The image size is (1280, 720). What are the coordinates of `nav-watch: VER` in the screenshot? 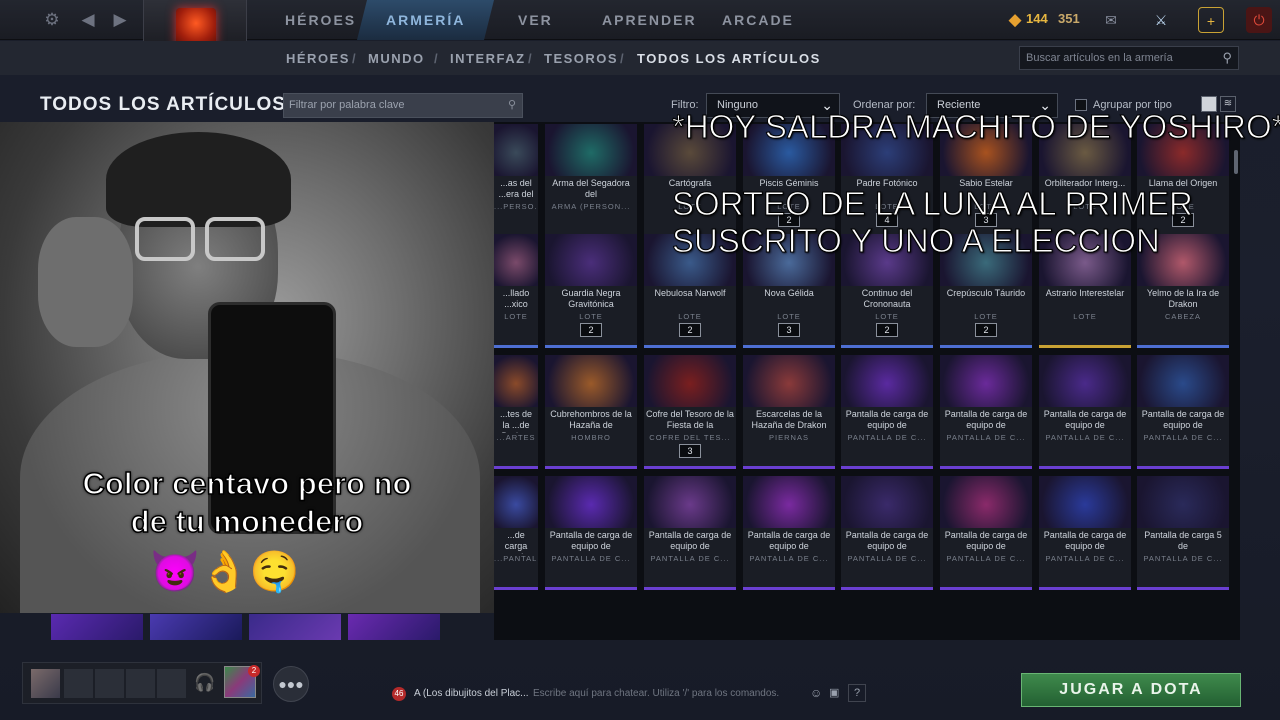 It's located at (535, 20).